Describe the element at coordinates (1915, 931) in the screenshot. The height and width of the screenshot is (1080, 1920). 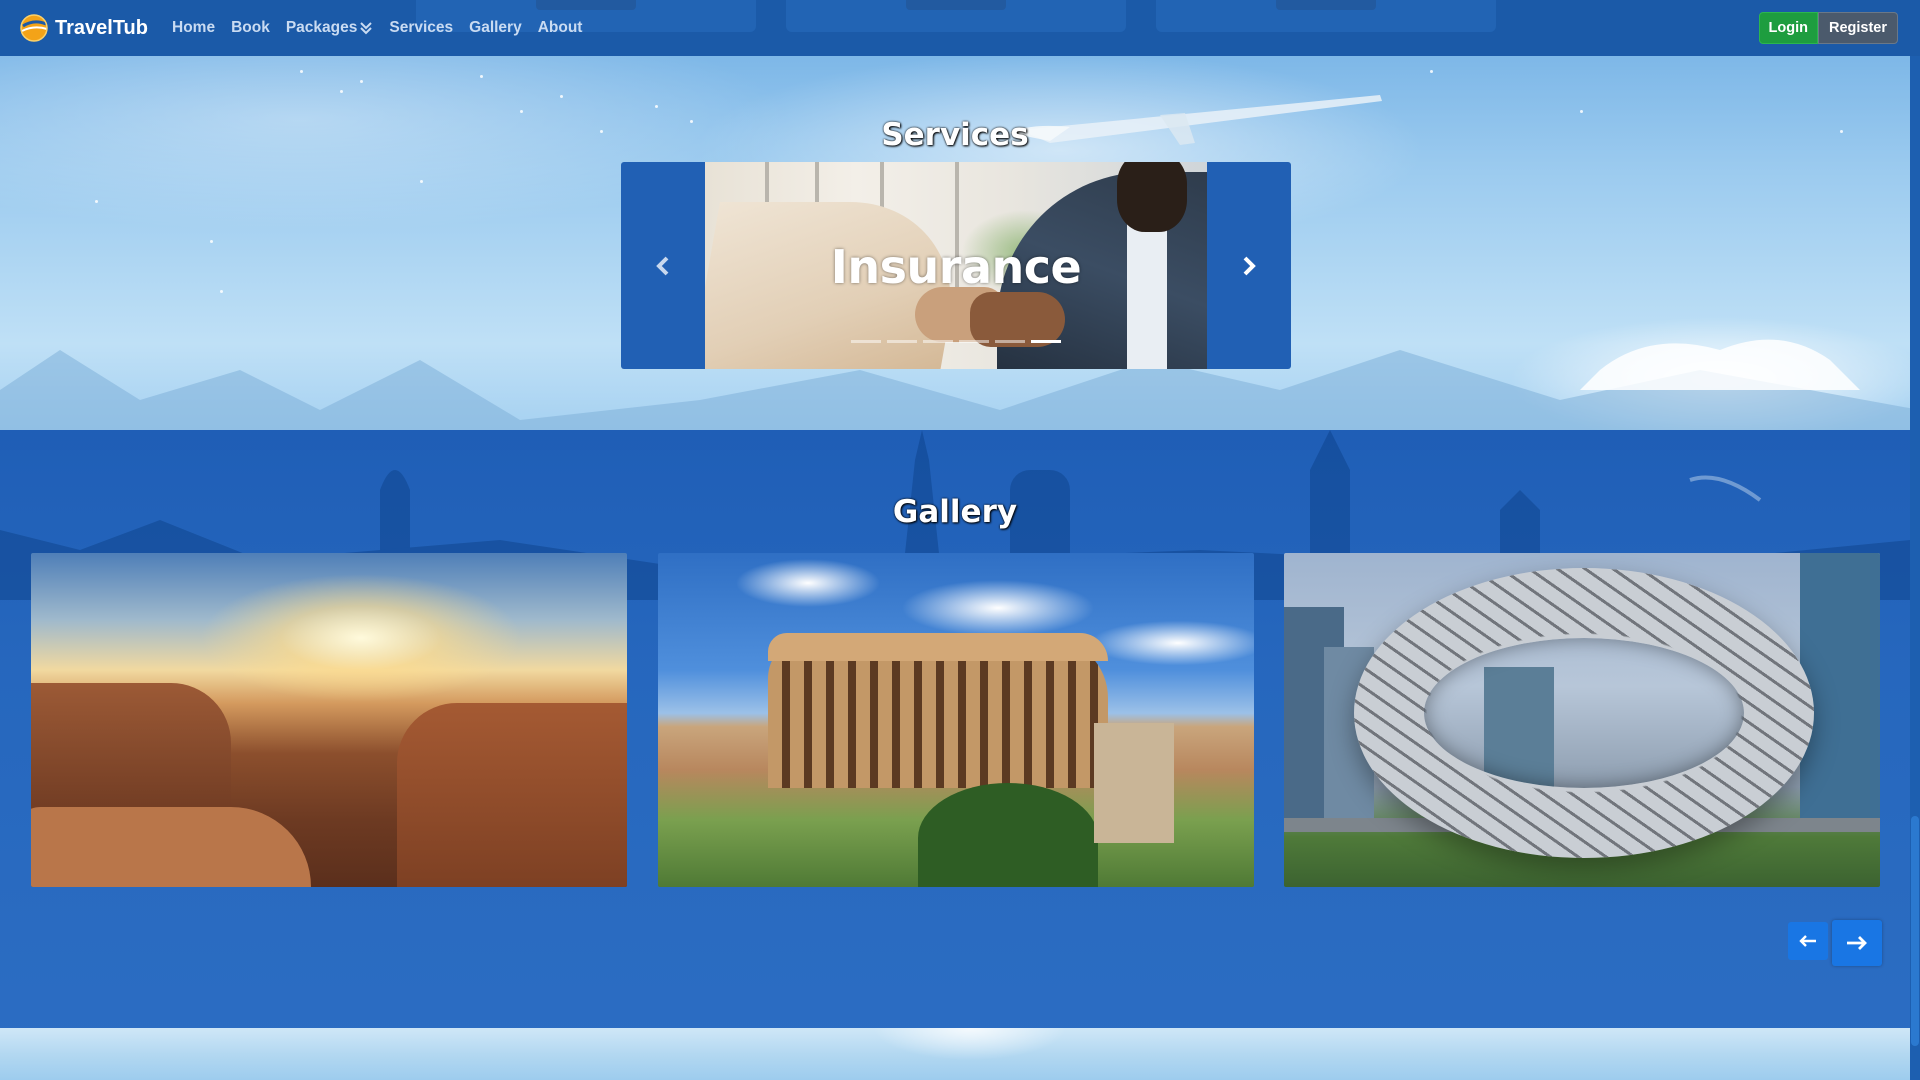
I see `scrollbar-thumb` at that location.